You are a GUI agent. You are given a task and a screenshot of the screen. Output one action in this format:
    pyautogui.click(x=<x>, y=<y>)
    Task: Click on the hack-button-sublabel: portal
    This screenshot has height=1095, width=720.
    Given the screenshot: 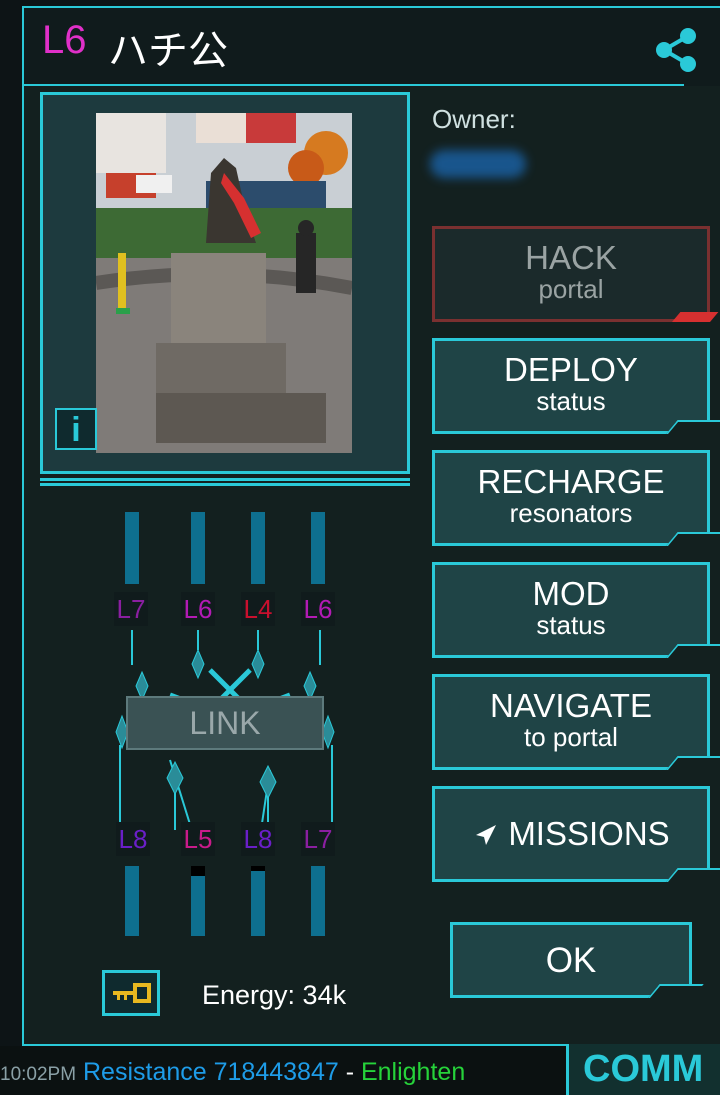 What is the action you would take?
    pyautogui.click(x=571, y=289)
    